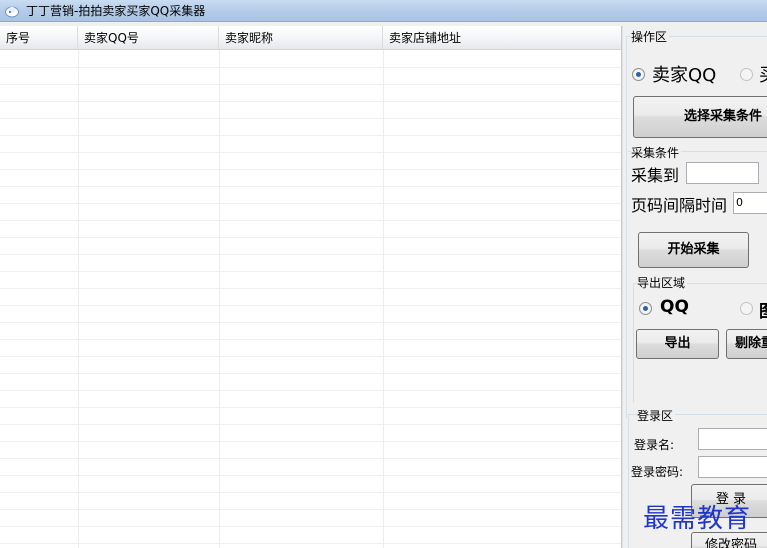  Describe the element at coordinates (638, 74) in the screenshot. I see `radio-seller-qq` at that location.